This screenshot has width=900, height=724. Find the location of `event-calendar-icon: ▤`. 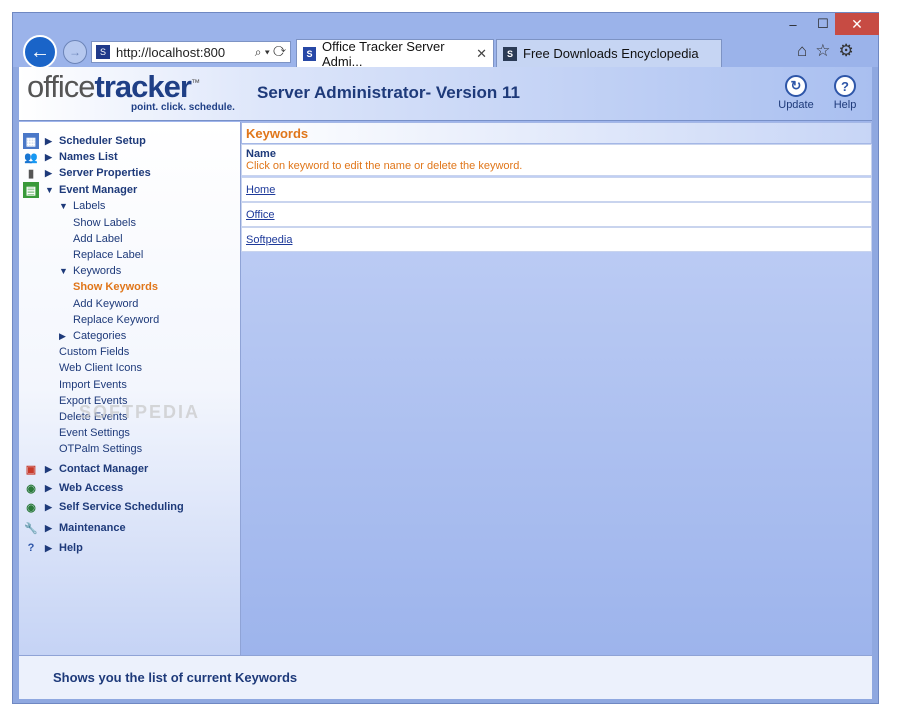

event-calendar-icon: ▤ is located at coordinates (31, 190).